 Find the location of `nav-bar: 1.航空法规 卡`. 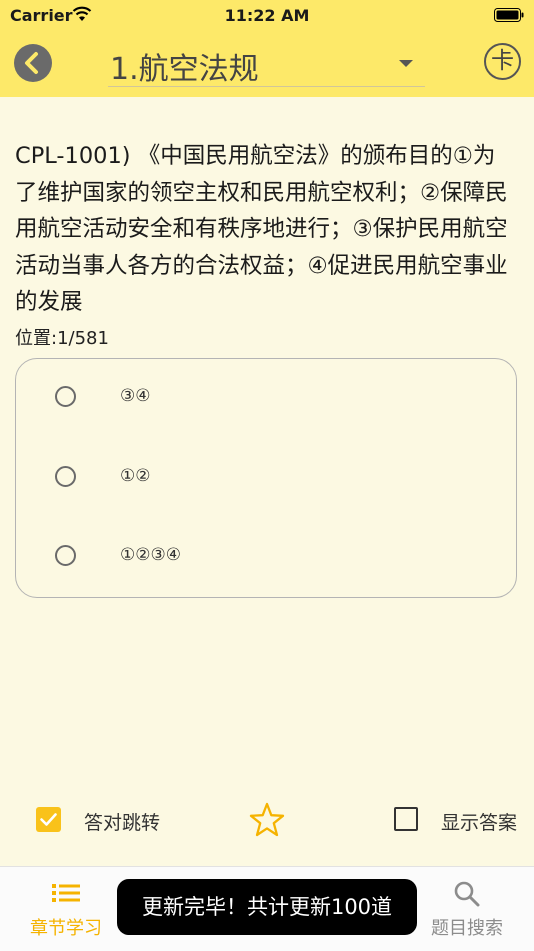

nav-bar: 1.航空法规 卡 is located at coordinates (267, 64).